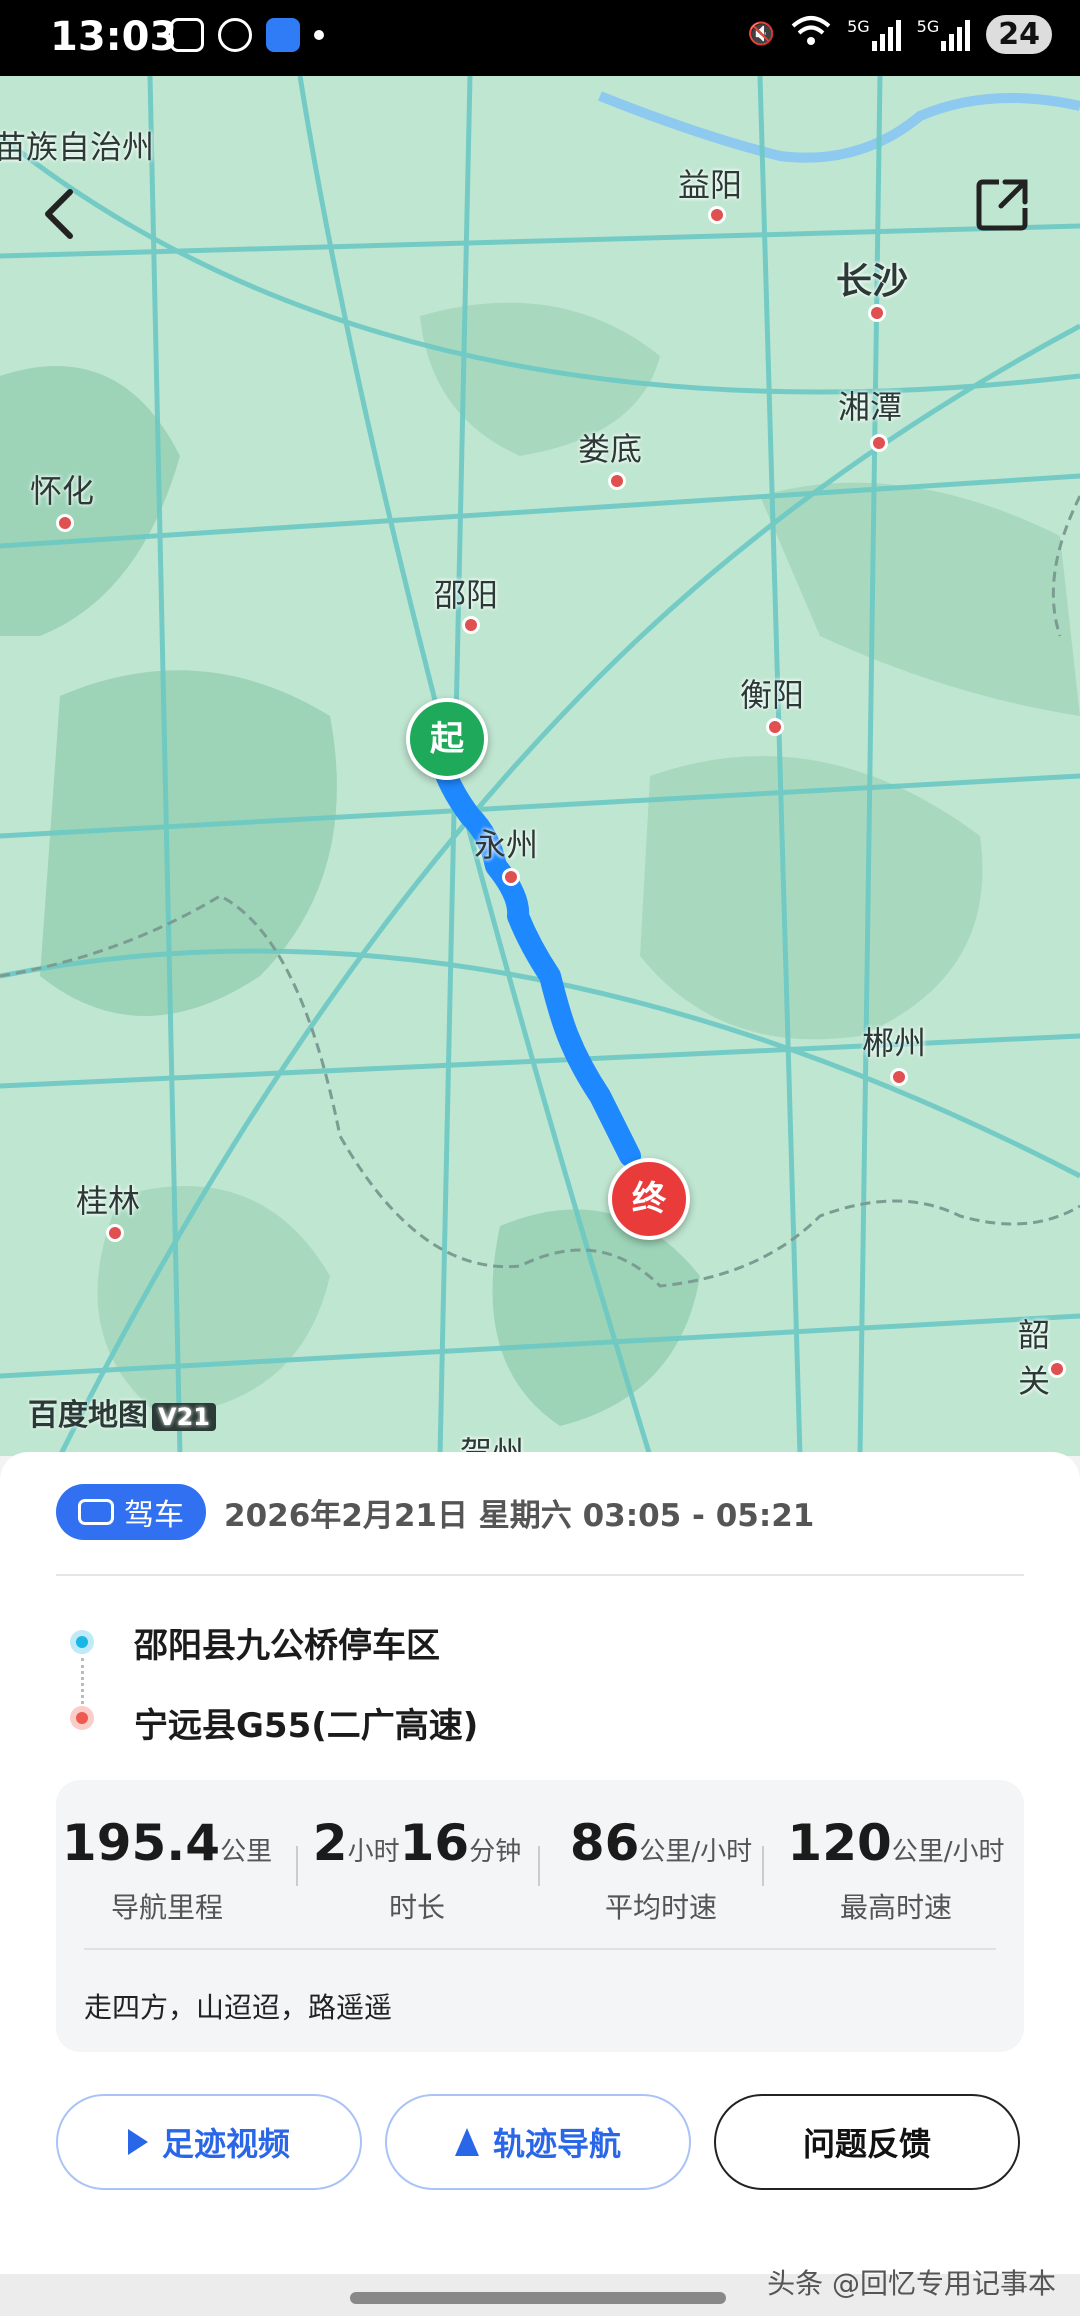  What do you see at coordinates (238, 2007) in the screenshot?
I see `trip-slogan: 走四方，山迢迢，路遥遥` at bounding box center [238, 2007].